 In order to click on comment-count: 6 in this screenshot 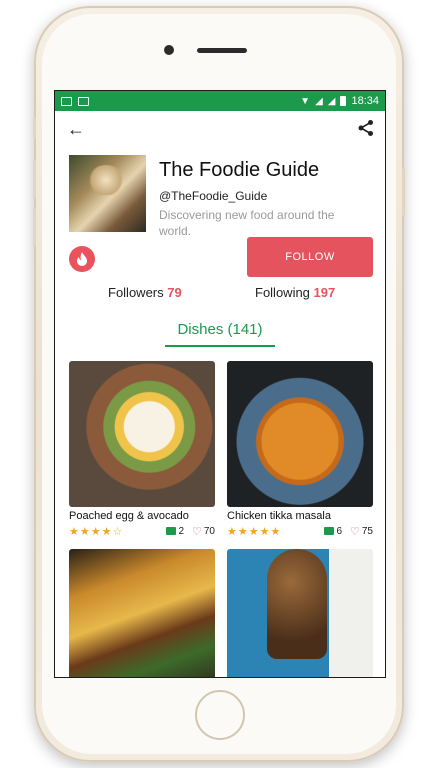, I will do `click(339, 531)`.